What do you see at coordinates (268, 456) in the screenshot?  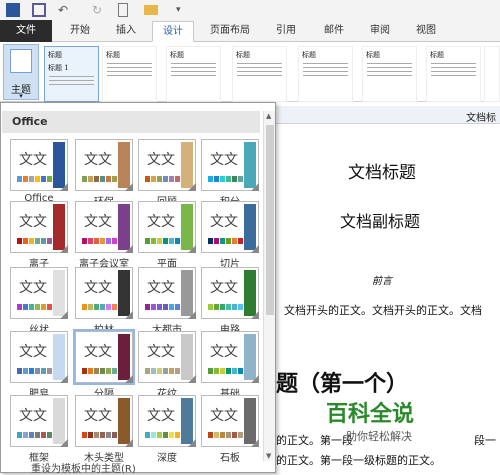 I see `scroll-down-icon: ▼` at bounding box center [268, 456].